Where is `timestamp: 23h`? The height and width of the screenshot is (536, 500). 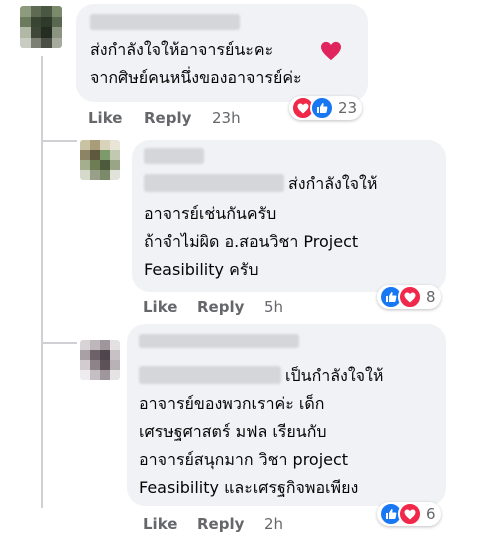 timestamp: 23h is located at coordinates (226, 118).